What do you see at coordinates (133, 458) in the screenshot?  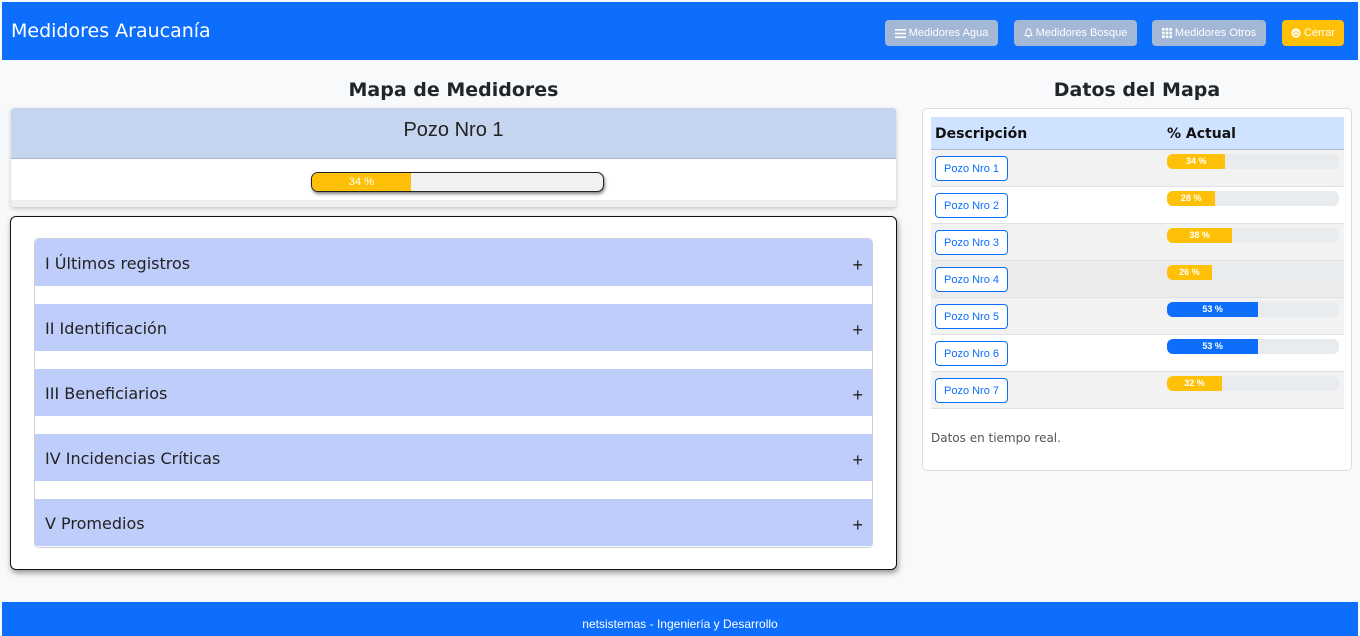 I see `accordion-item-label: IV Incidencias Críticas` at bounding box center [133, 458].